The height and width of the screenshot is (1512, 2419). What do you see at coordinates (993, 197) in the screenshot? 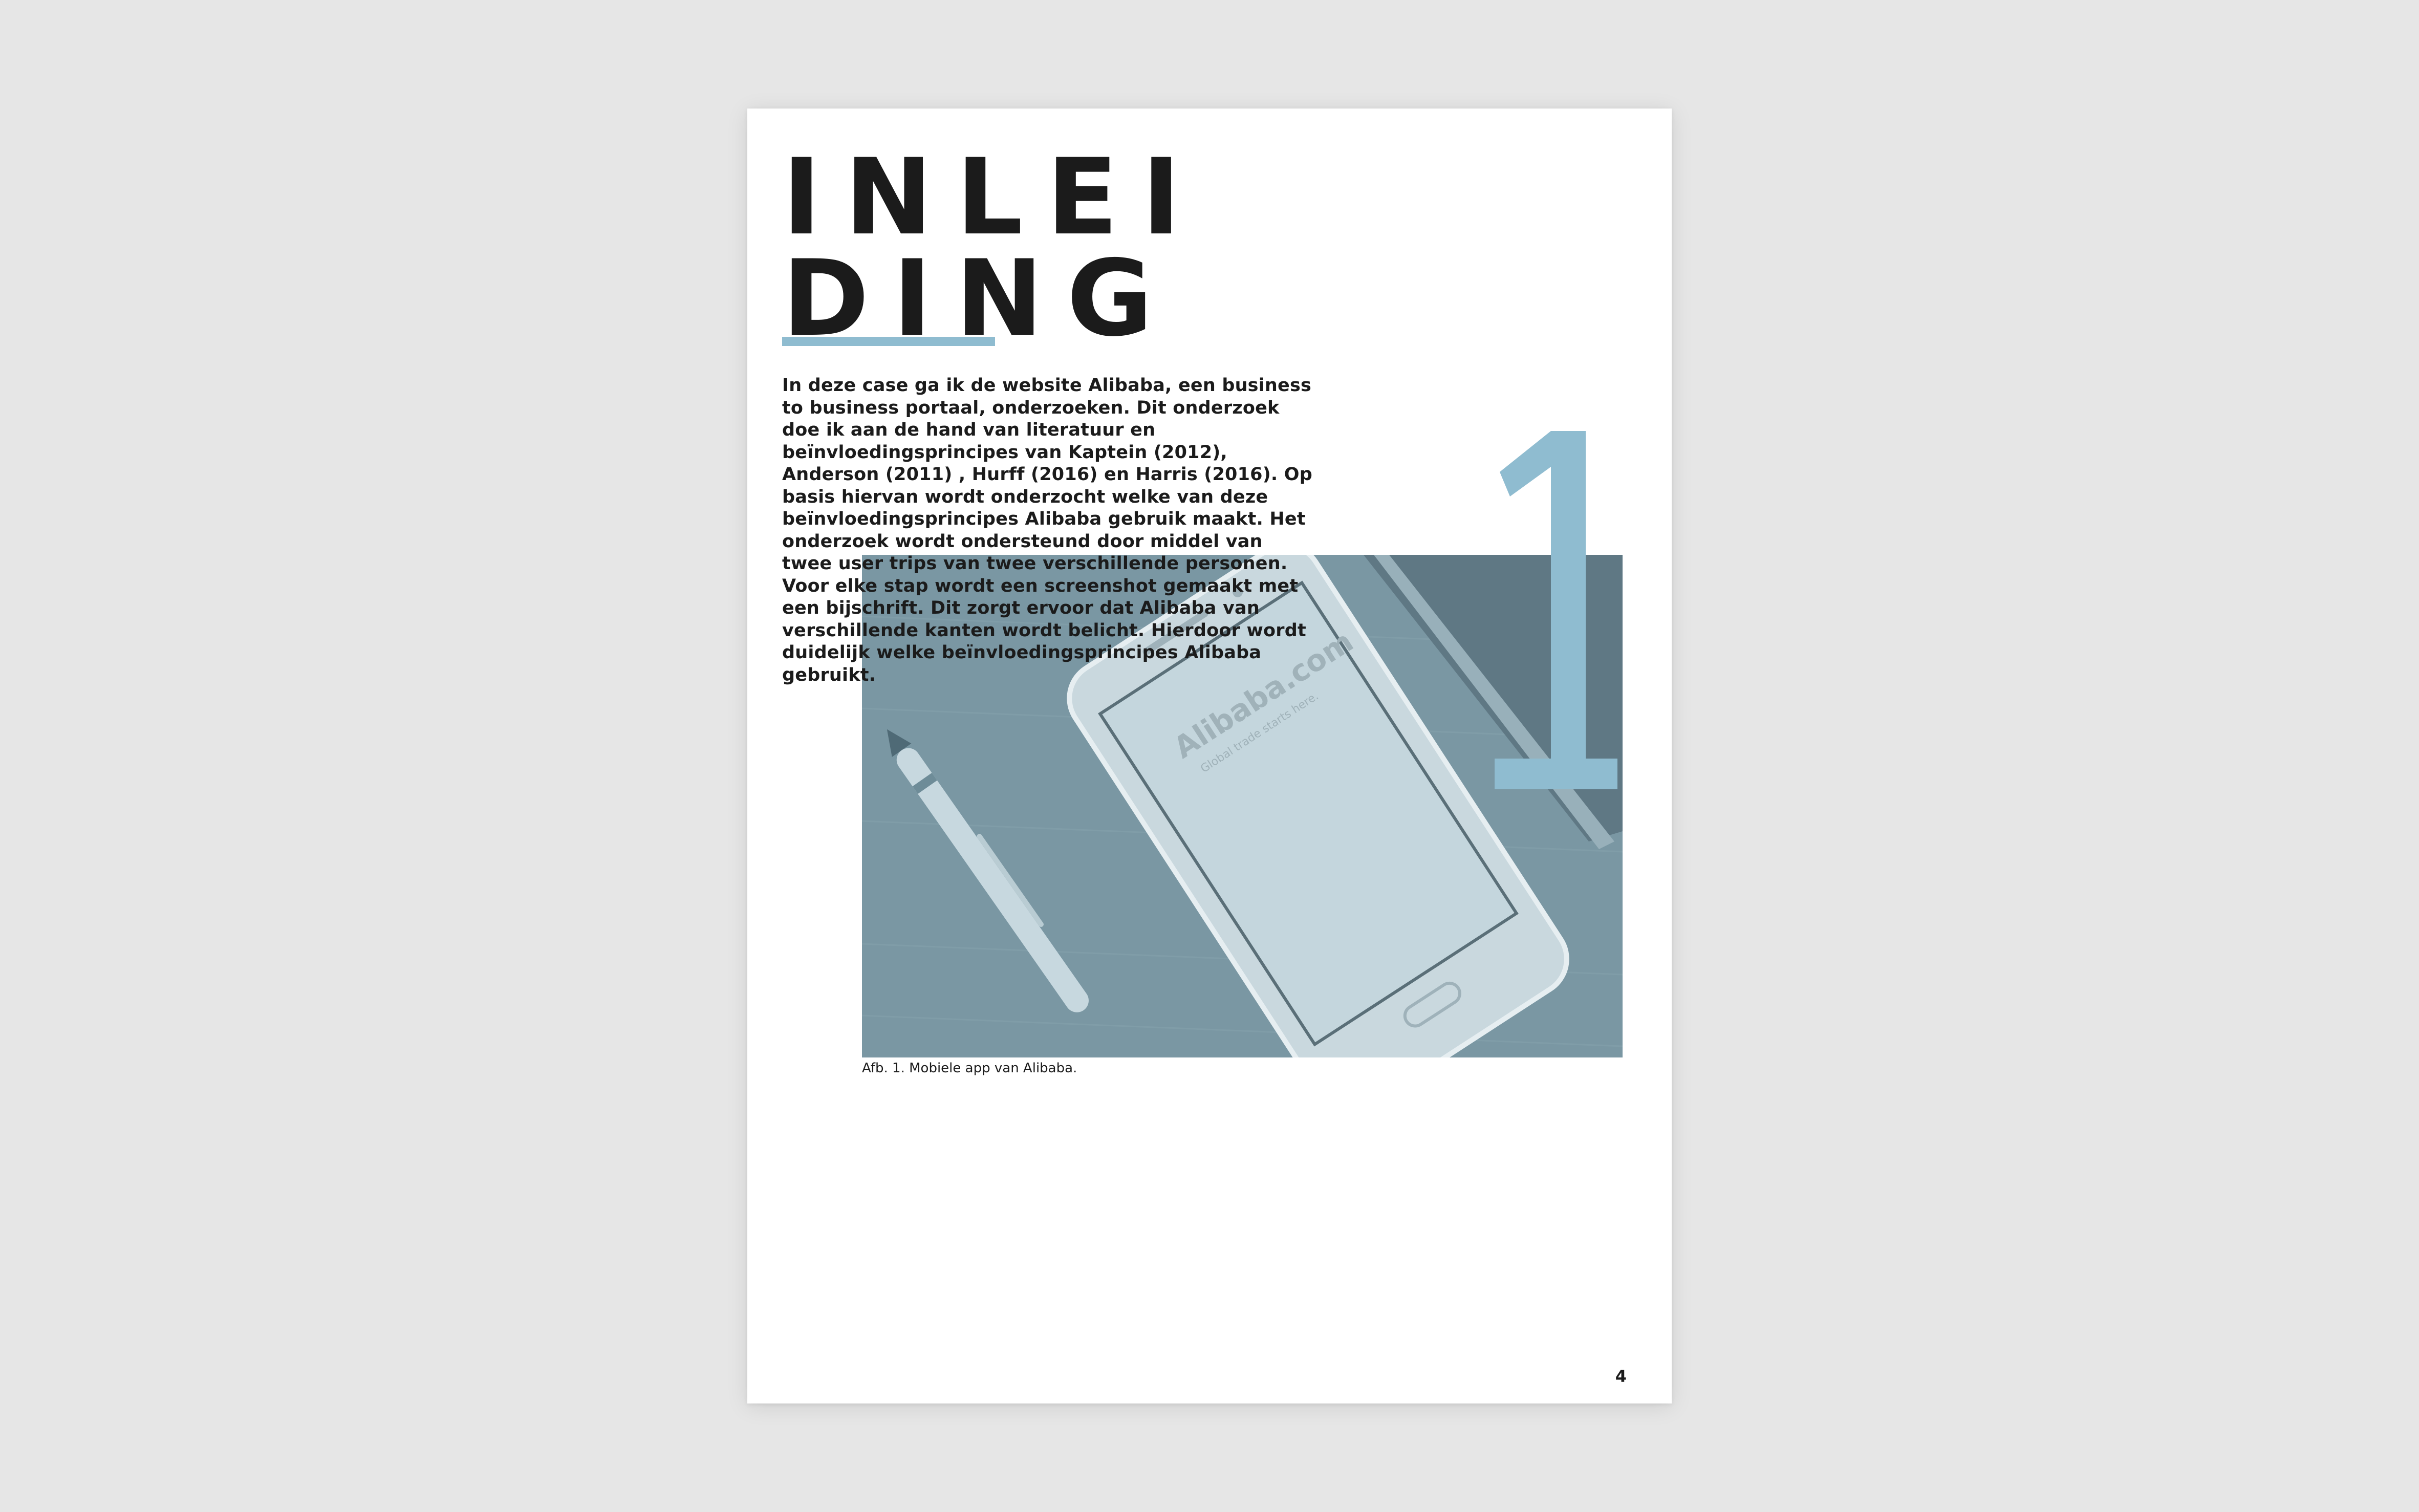
I see `chapter-title-line-1: INLEI` at bounding box center [993, 197].